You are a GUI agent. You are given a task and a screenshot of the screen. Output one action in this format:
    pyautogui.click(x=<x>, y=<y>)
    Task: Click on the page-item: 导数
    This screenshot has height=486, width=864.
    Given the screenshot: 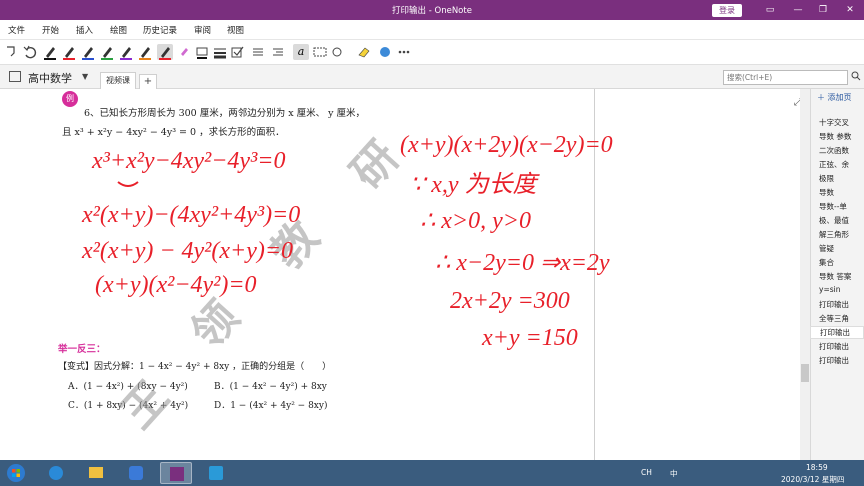 What is the action you would take?
    pyautogui.click(x=826, y=192)
    